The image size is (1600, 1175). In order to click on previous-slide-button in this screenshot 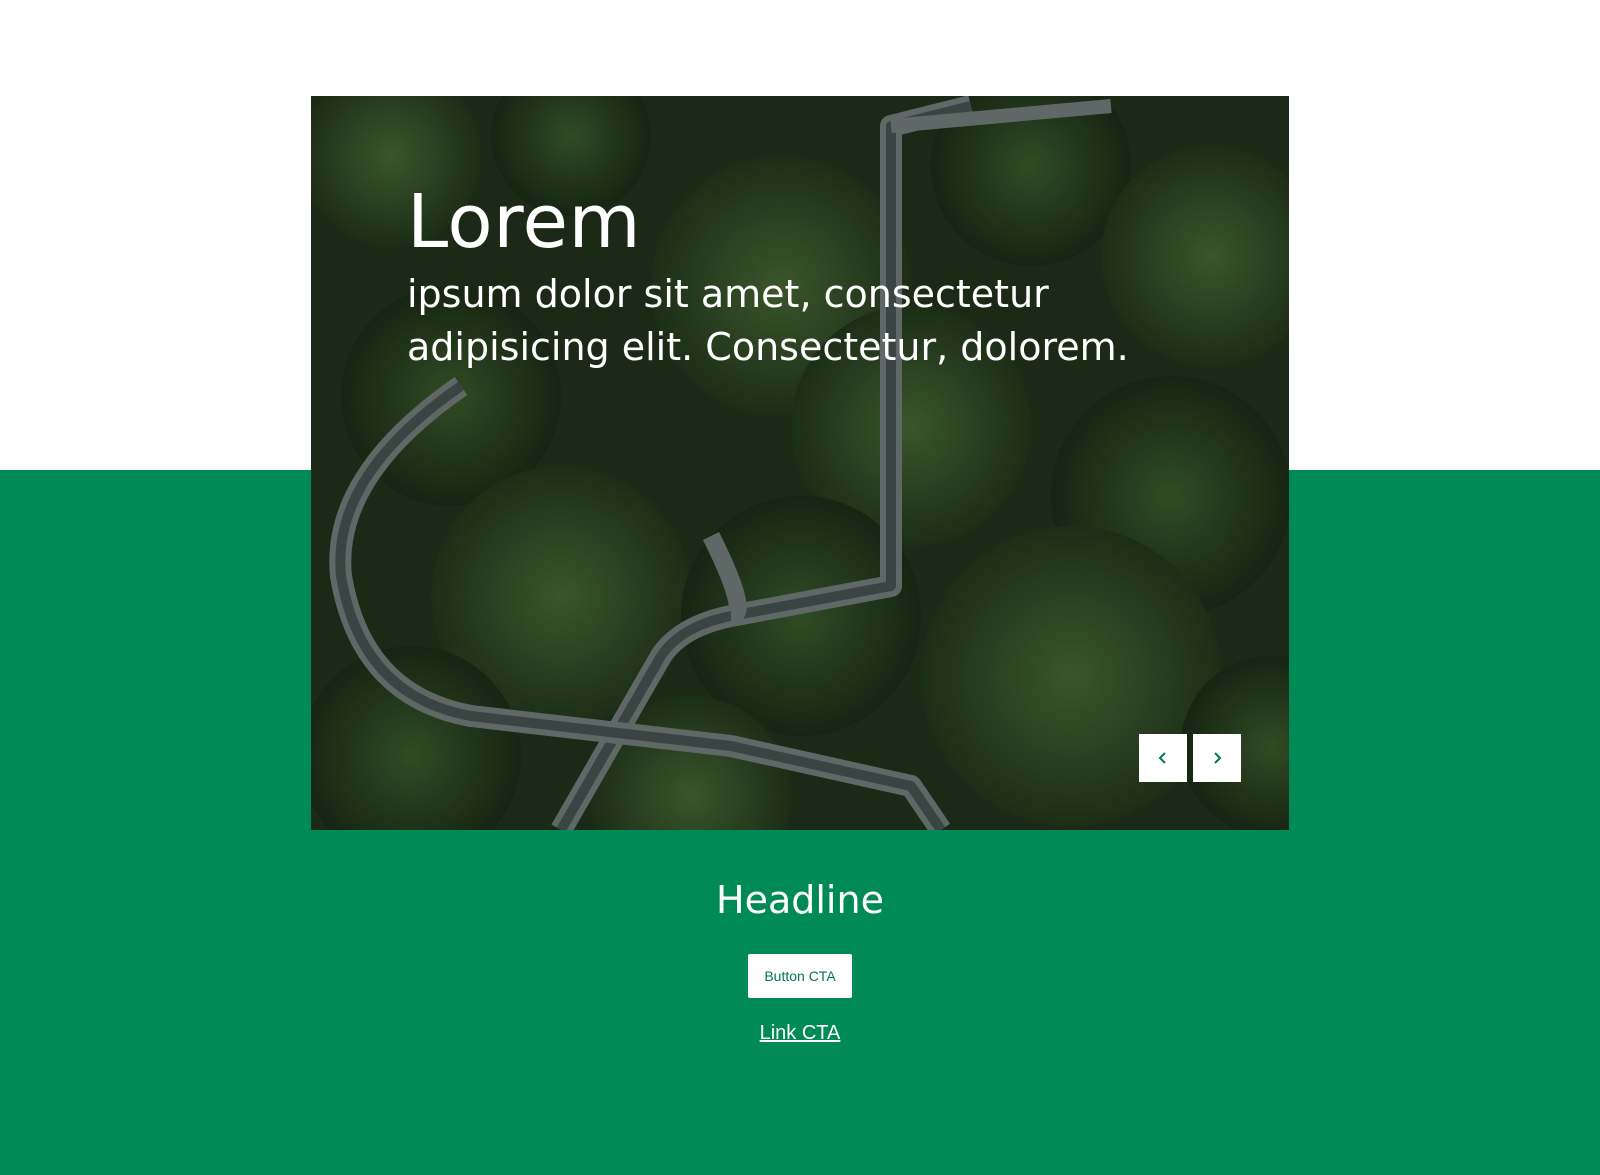, I will do `click(1163, 758)`.